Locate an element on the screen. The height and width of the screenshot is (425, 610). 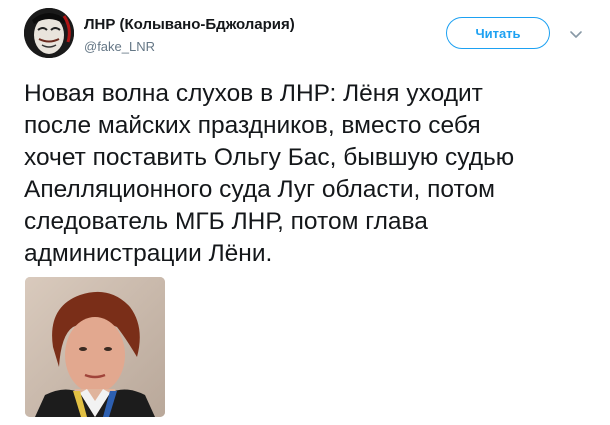
display-name: ЛНР (Колывано-Бджолария) is located at coordinates (189, 24).